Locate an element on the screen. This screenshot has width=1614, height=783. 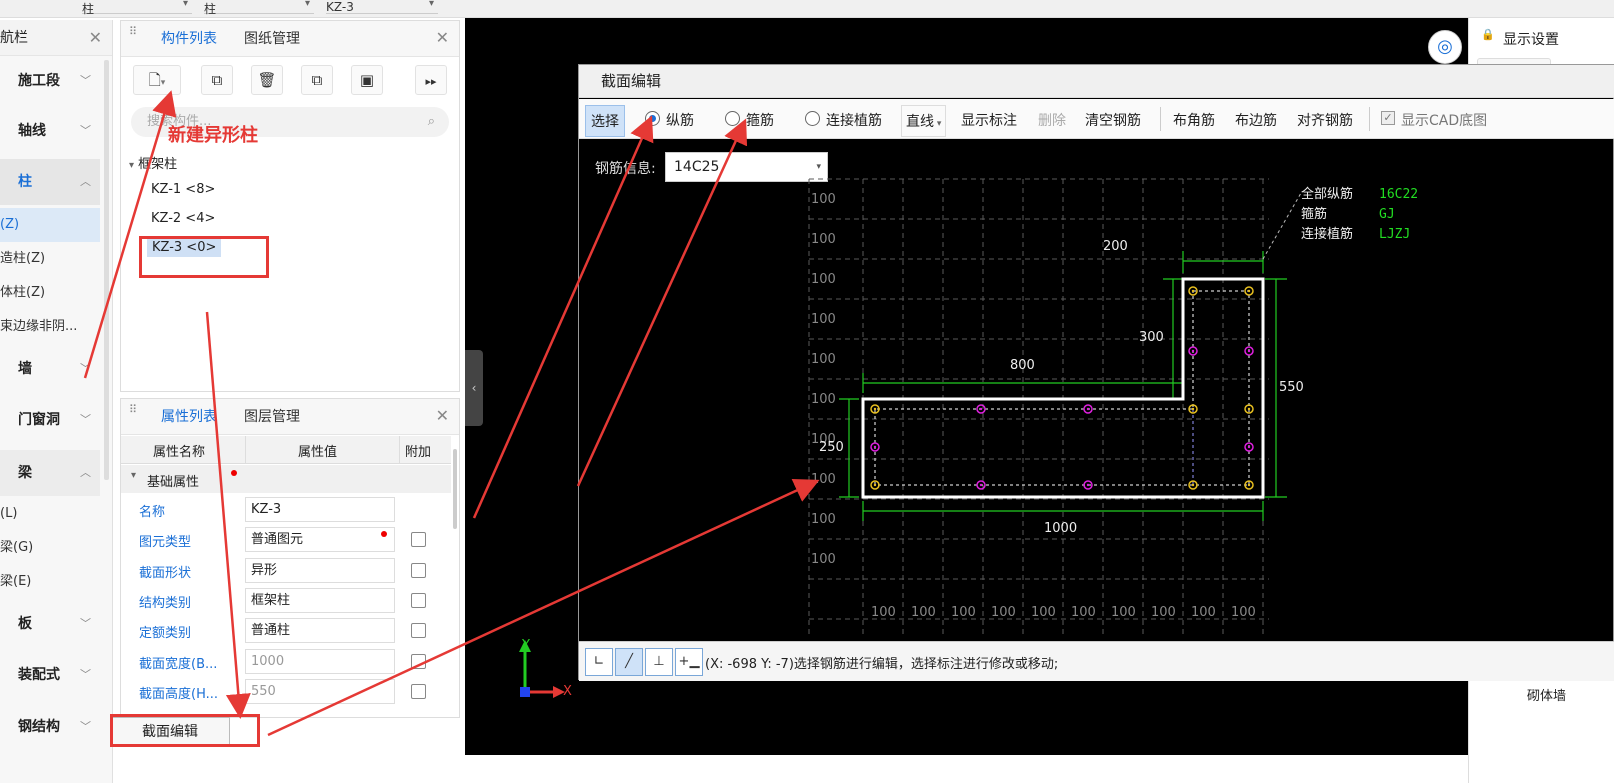
nav-category-prefab: 装配式 ﹀ is located at coordinates (50, 675).